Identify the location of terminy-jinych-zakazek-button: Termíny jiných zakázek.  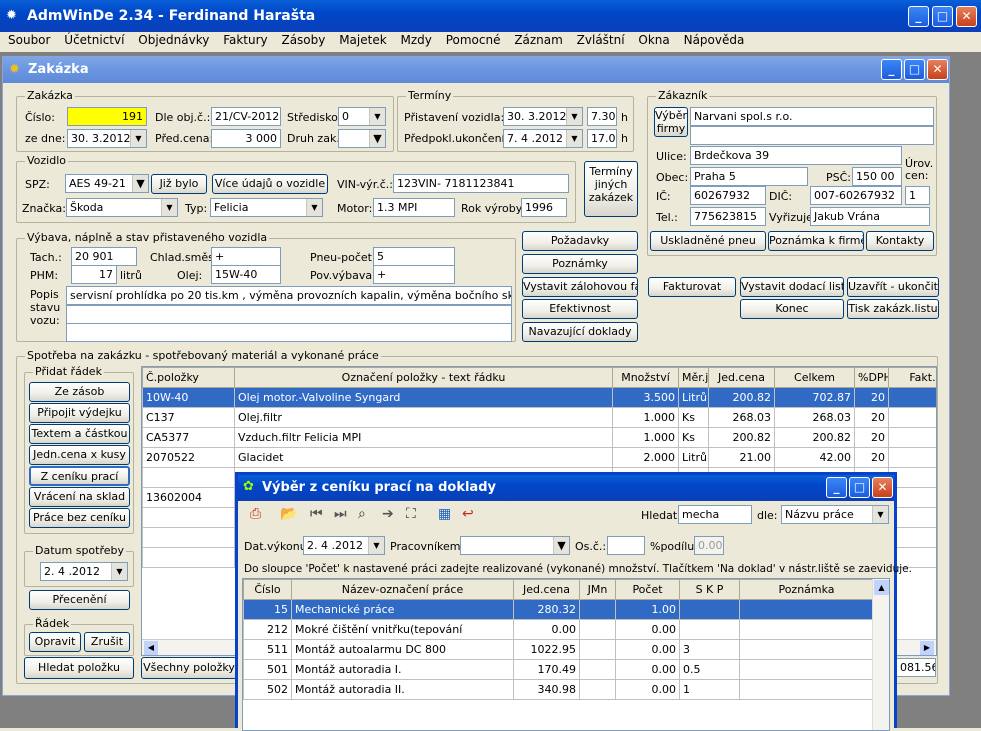
(611, 189).